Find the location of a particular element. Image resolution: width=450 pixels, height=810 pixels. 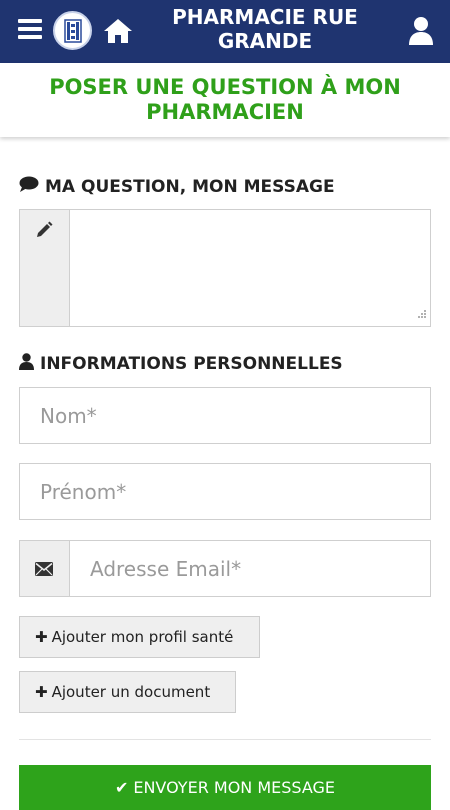

page-header: POSER UNE QUESTION À MON PHARMACIEN is located at coordinates (225, 100).